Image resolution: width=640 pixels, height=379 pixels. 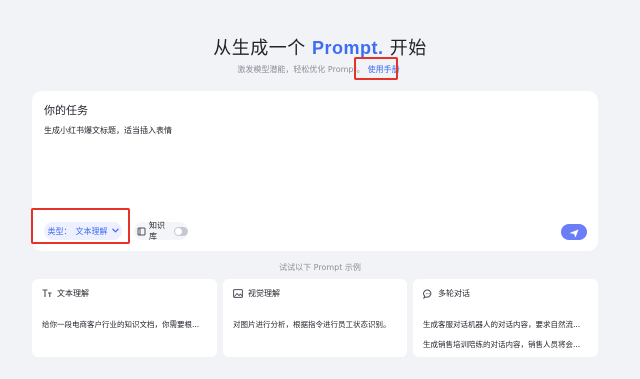 What do you see at coordinates (157, 231) in the screenshot?
I see `knowledge-base-label: 知识库` at bounding box center [157, 231].